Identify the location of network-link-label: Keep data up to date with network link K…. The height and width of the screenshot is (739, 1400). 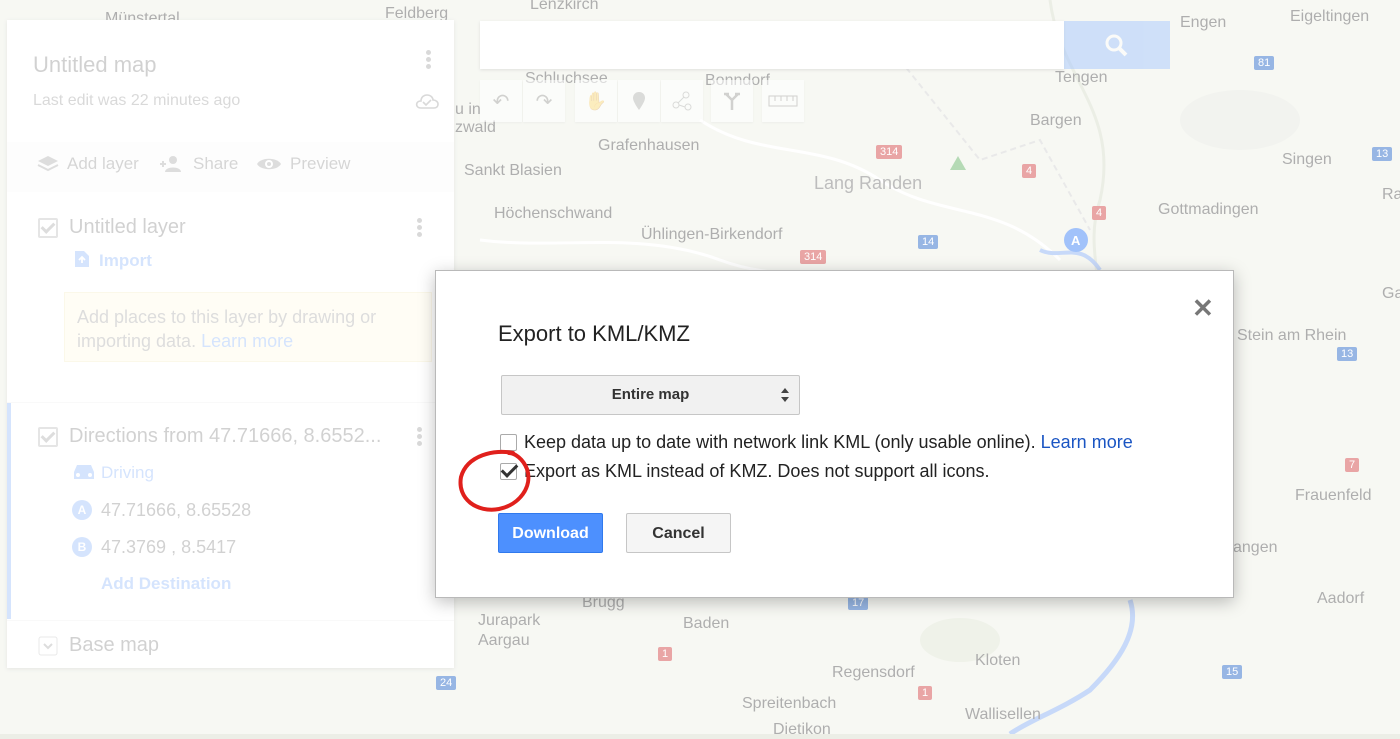
(828, 442).